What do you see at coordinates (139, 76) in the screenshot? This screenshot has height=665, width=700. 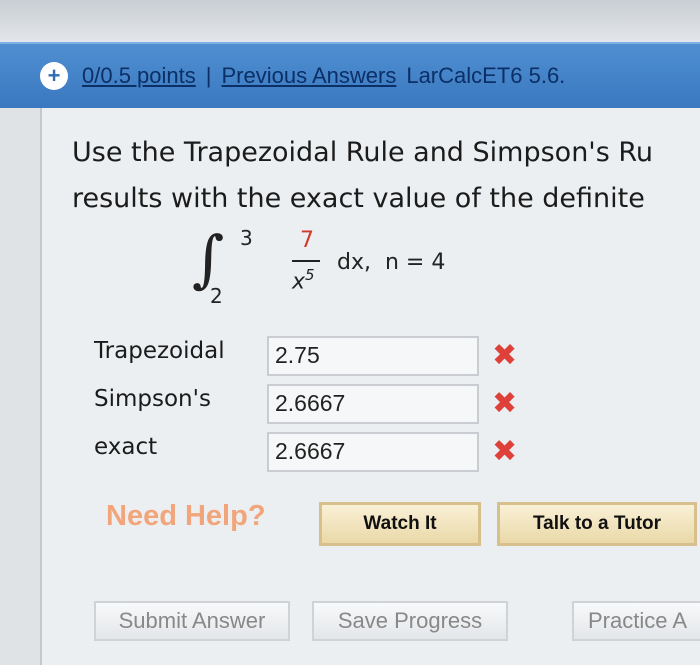 I see `points-link: 0/0.5 points` at bounding box center [139, 76].